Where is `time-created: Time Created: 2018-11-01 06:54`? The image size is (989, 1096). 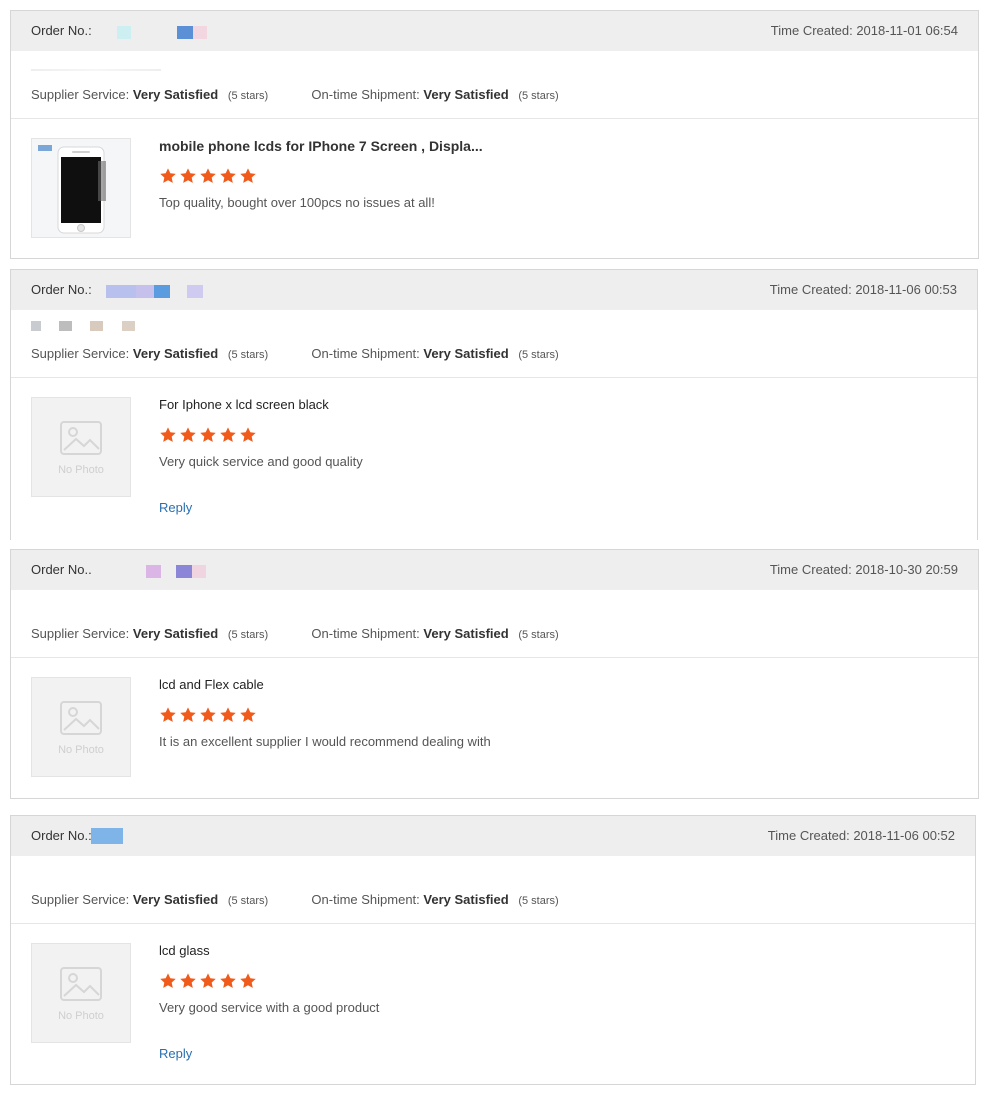
time-created: Time Created: 2018-11-01 06:54 is located at coordinates (864, 30).